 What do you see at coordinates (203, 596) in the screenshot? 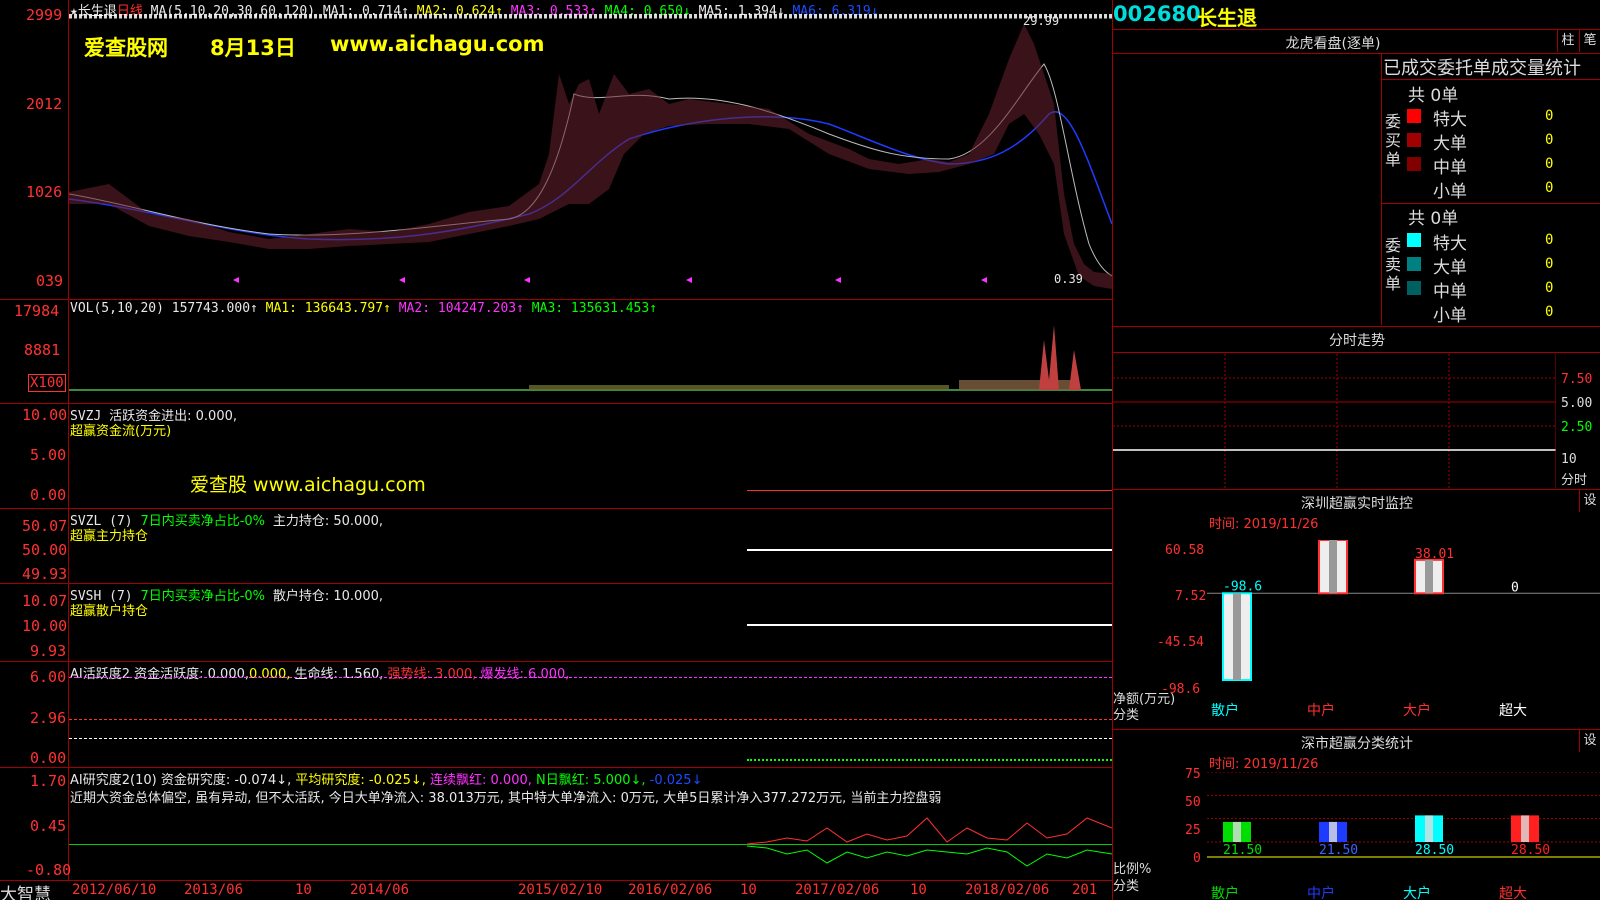
I see `svsh-net: 7日内买卖净占比-0%` at bounding box center [203, 596].